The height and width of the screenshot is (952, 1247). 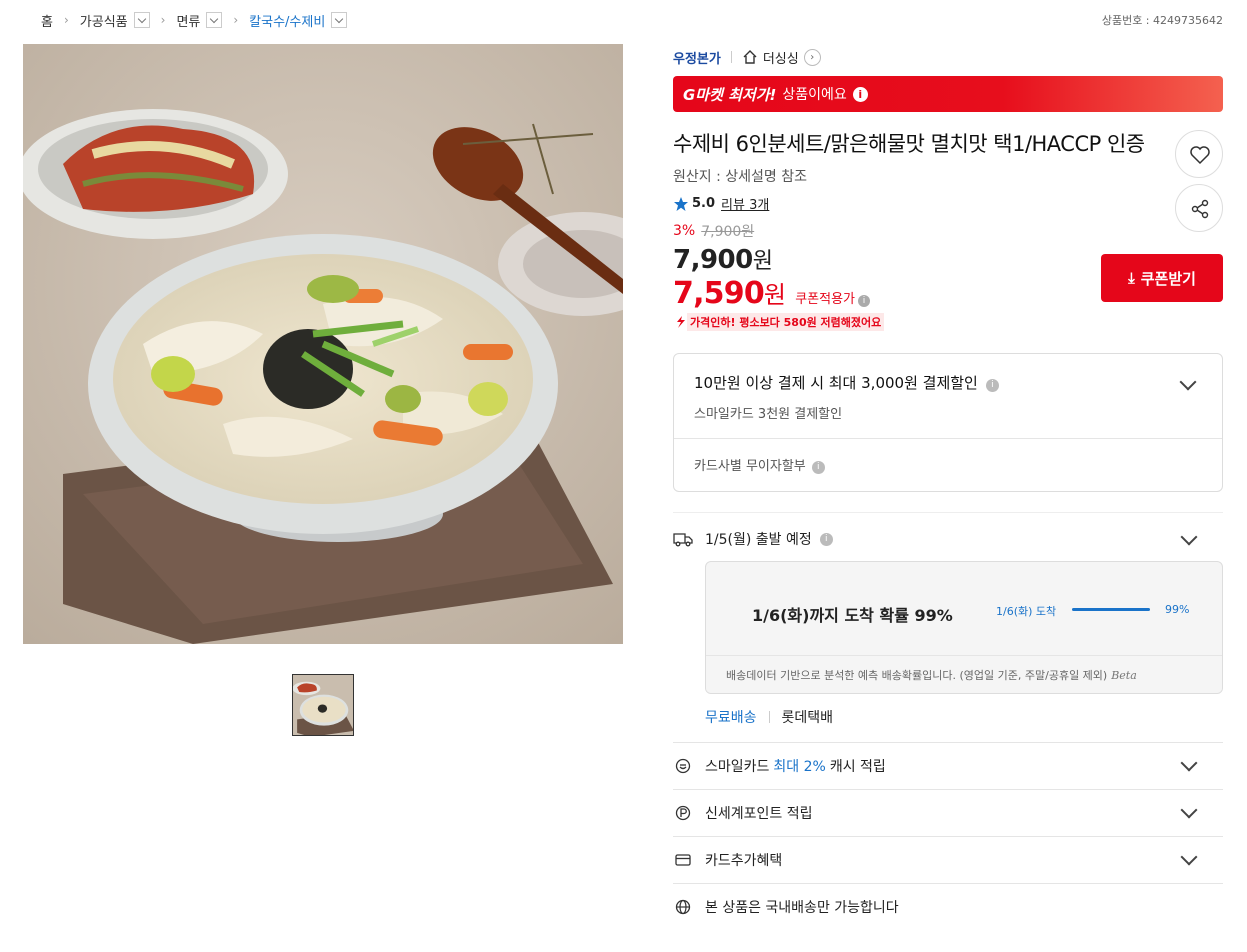 I want to click on beta-label: Beta, so click(x=1124, y=675).